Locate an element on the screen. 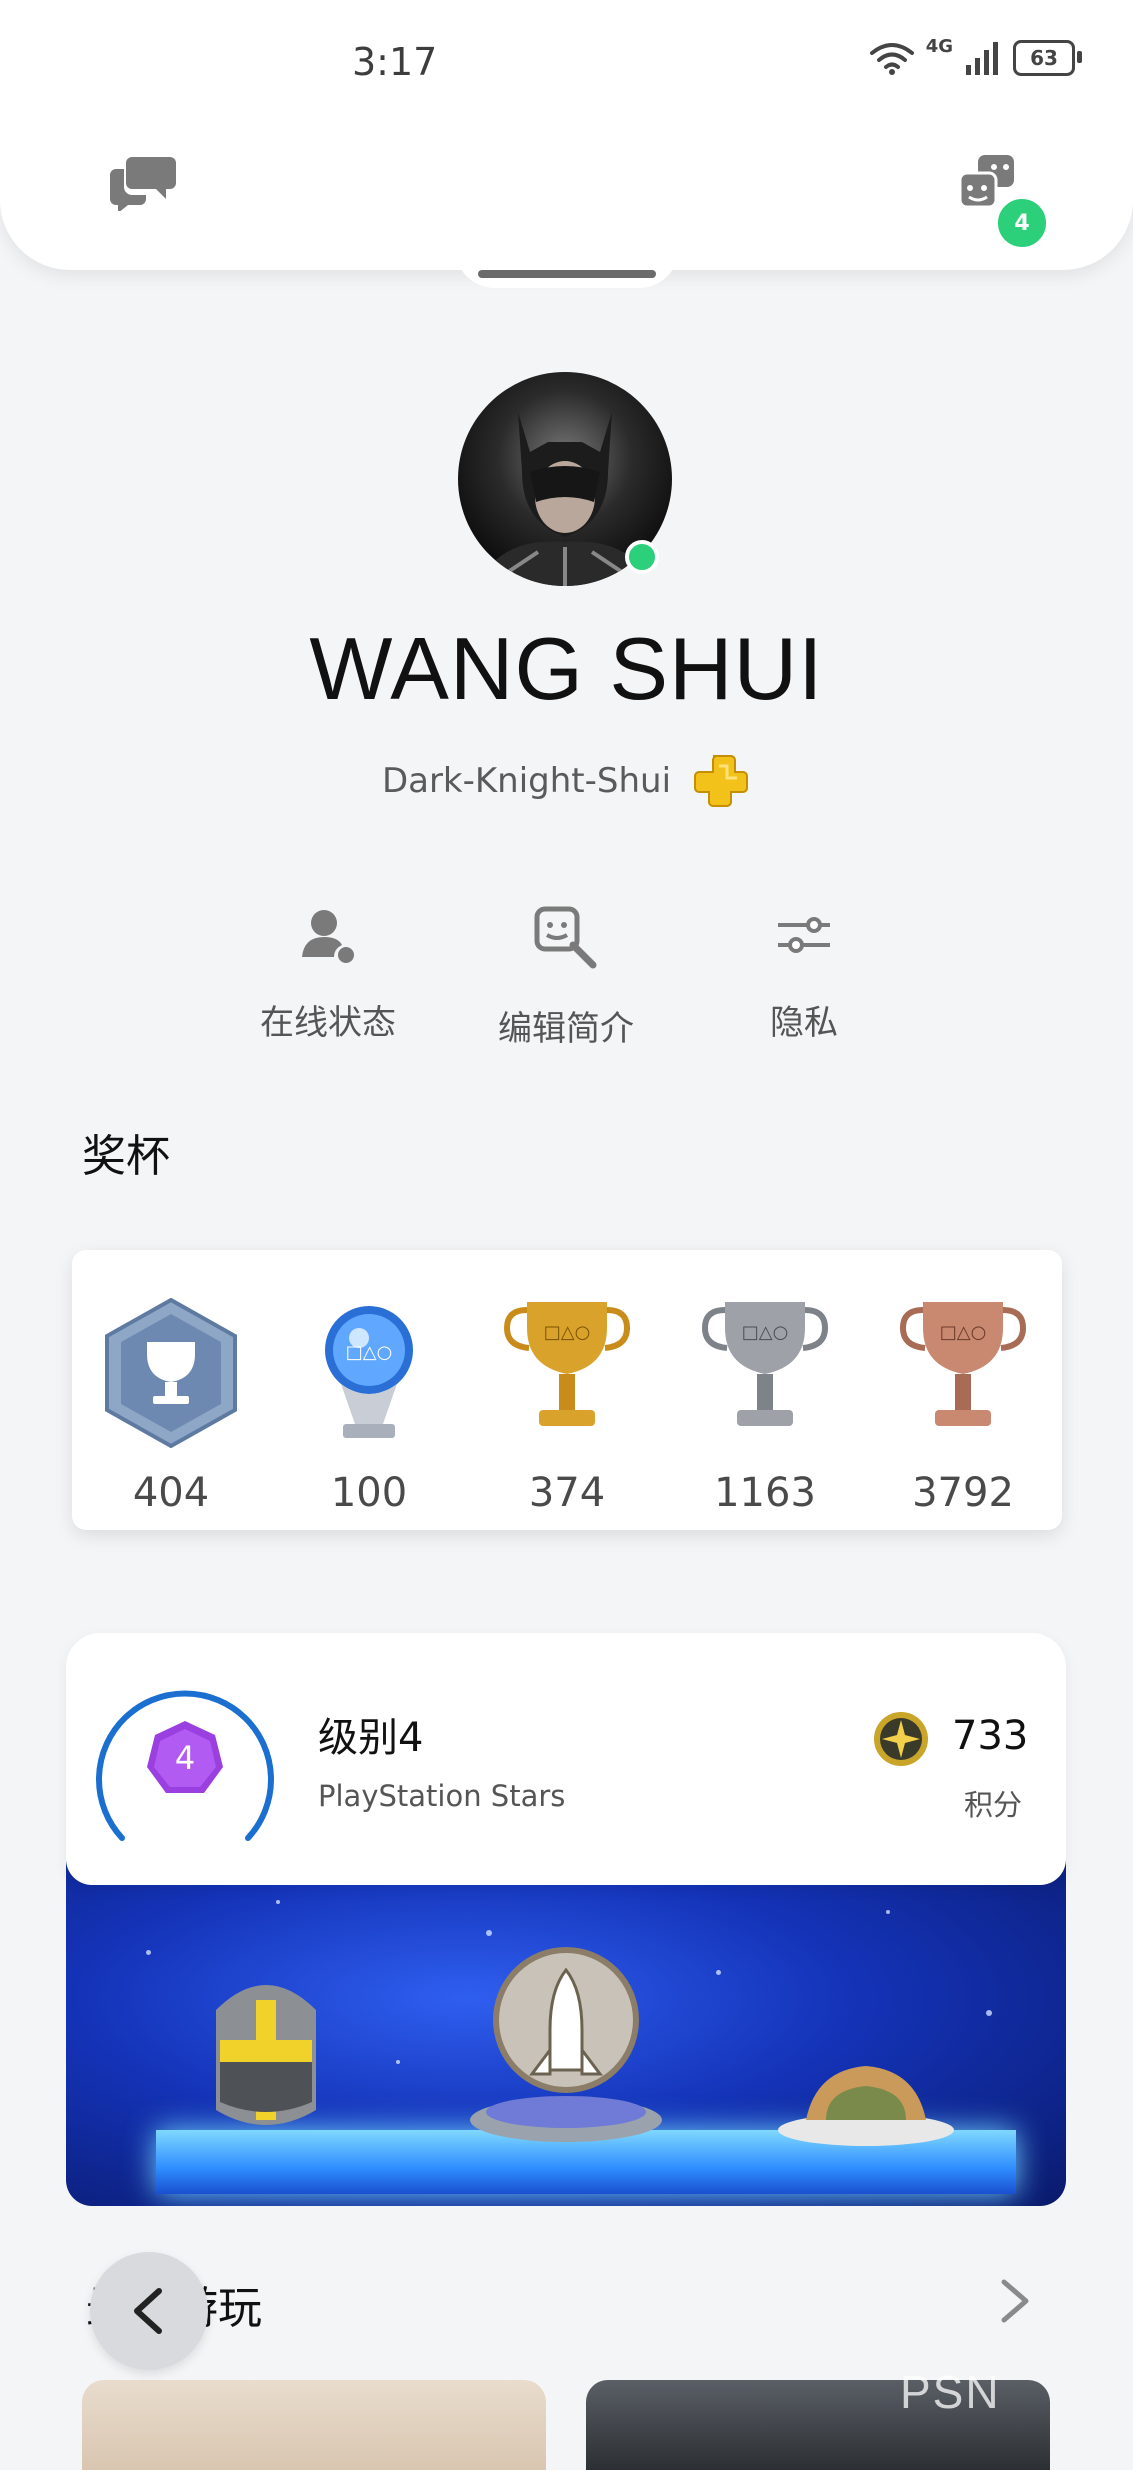  trophy-level: 404 is located at coordinates (171, 1407).